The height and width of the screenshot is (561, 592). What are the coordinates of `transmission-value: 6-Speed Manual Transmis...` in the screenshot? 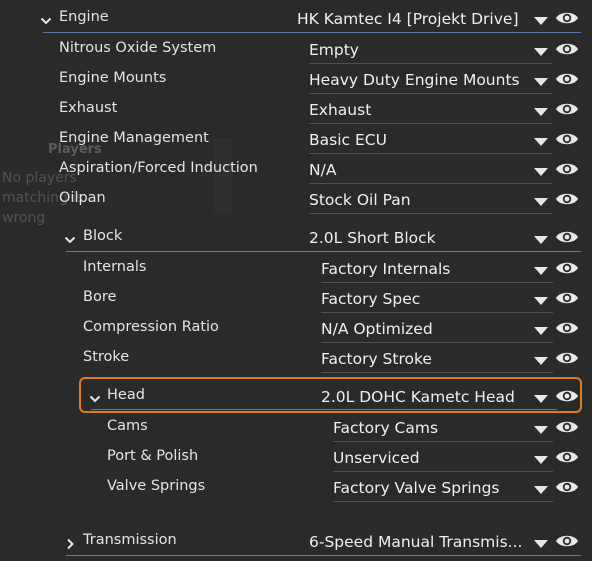 It's located at (415, 542).